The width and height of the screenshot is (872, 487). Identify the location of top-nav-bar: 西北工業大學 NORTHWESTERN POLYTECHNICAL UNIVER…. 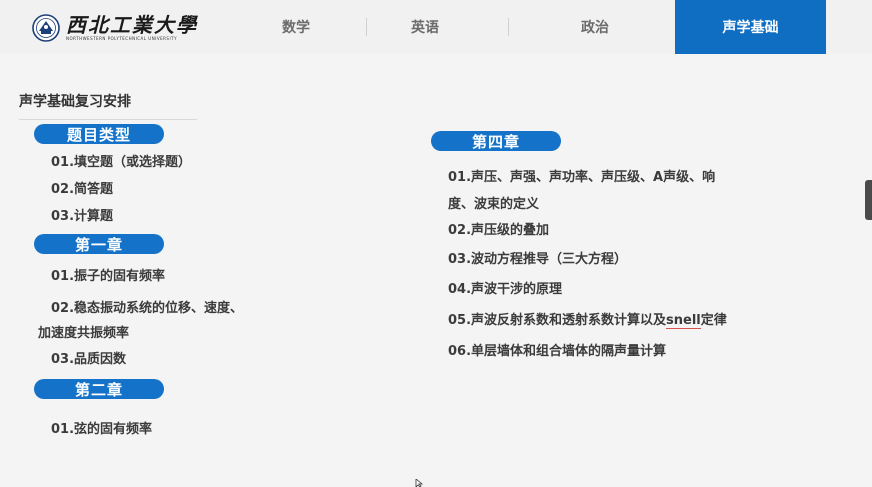
(436, 27).